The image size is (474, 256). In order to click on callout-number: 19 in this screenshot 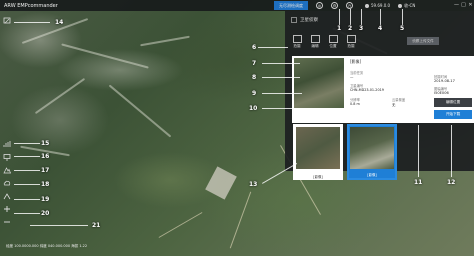, I will do `click(45, 199)`.